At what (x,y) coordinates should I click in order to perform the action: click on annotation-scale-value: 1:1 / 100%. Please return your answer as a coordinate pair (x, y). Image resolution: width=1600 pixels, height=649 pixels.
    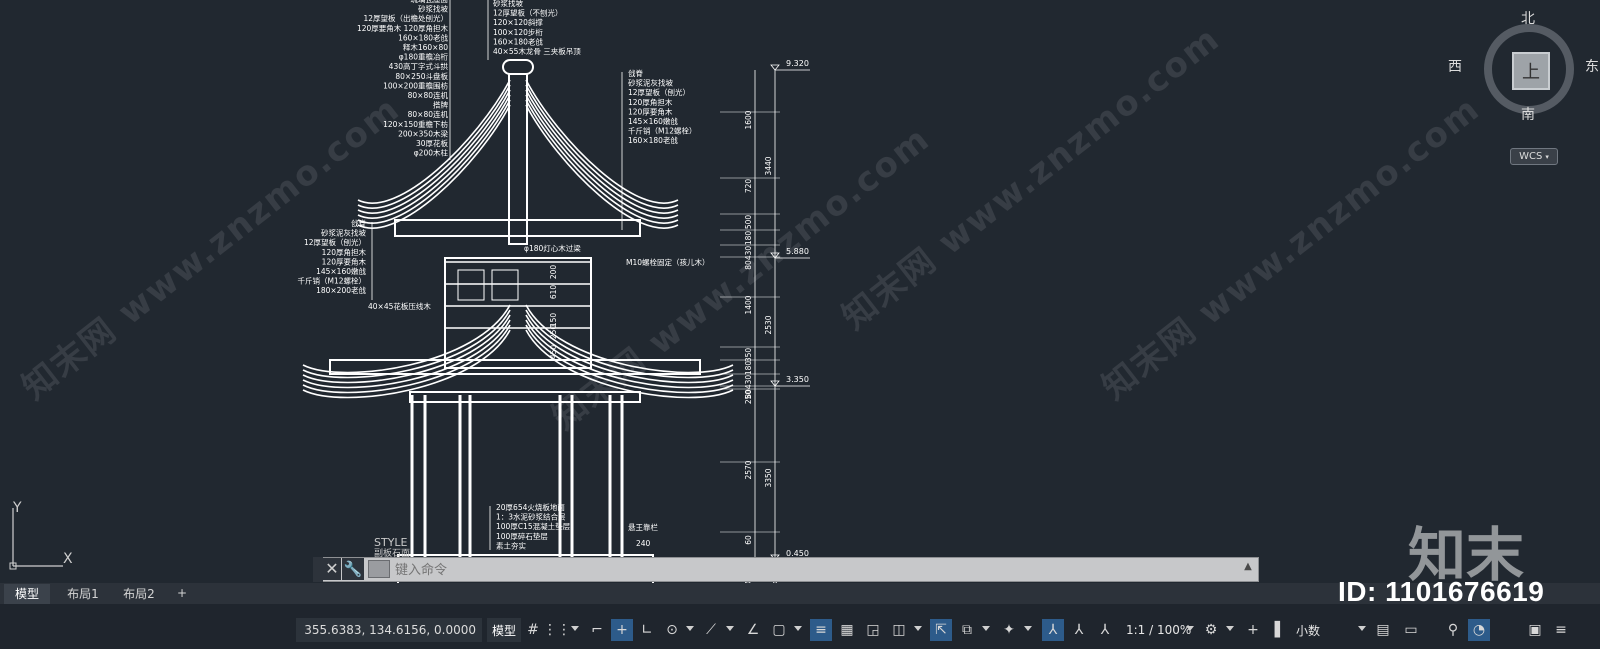
    Looking at the image, I should click on (1158, 630).